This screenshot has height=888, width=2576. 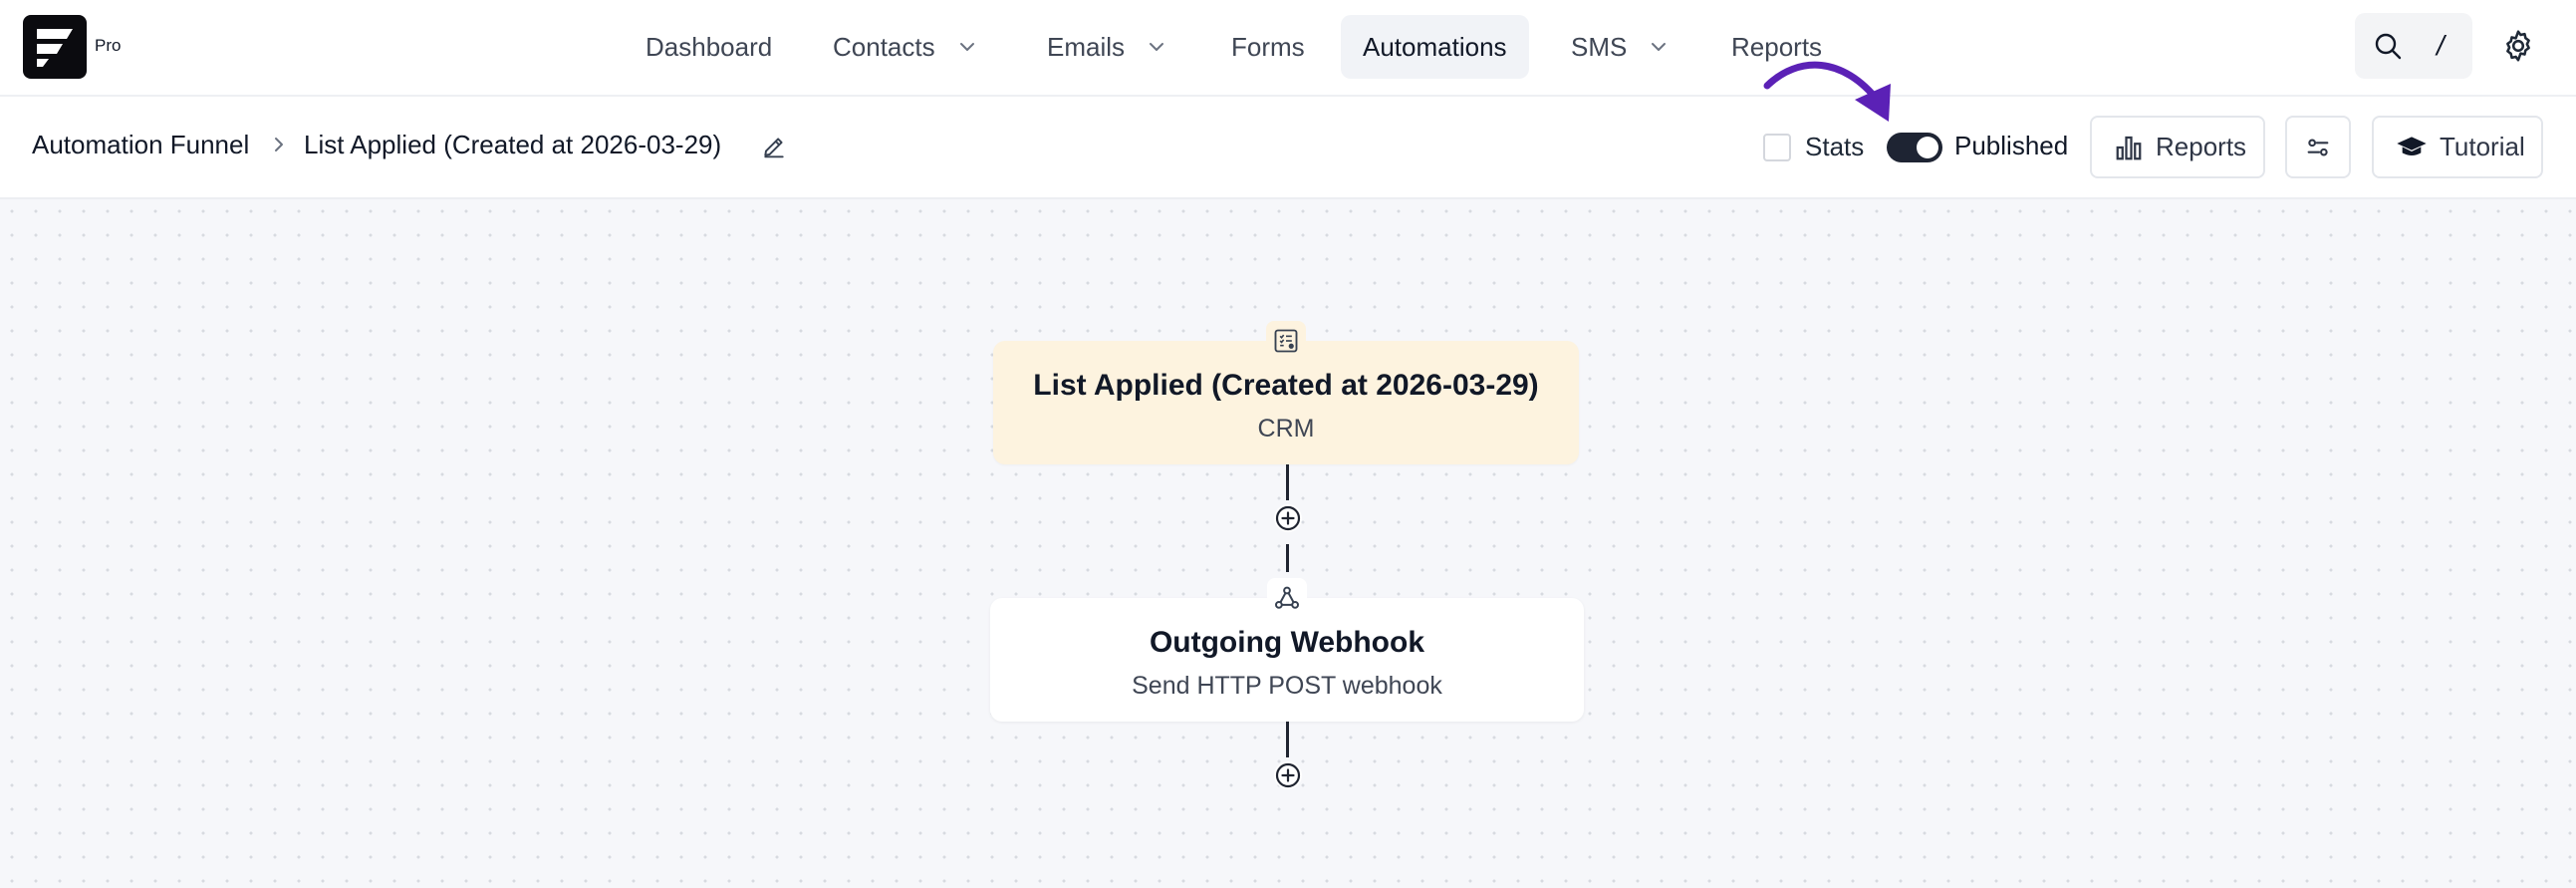 I want to click on nav-contacts: Contacts, so click(x=905, y=47).